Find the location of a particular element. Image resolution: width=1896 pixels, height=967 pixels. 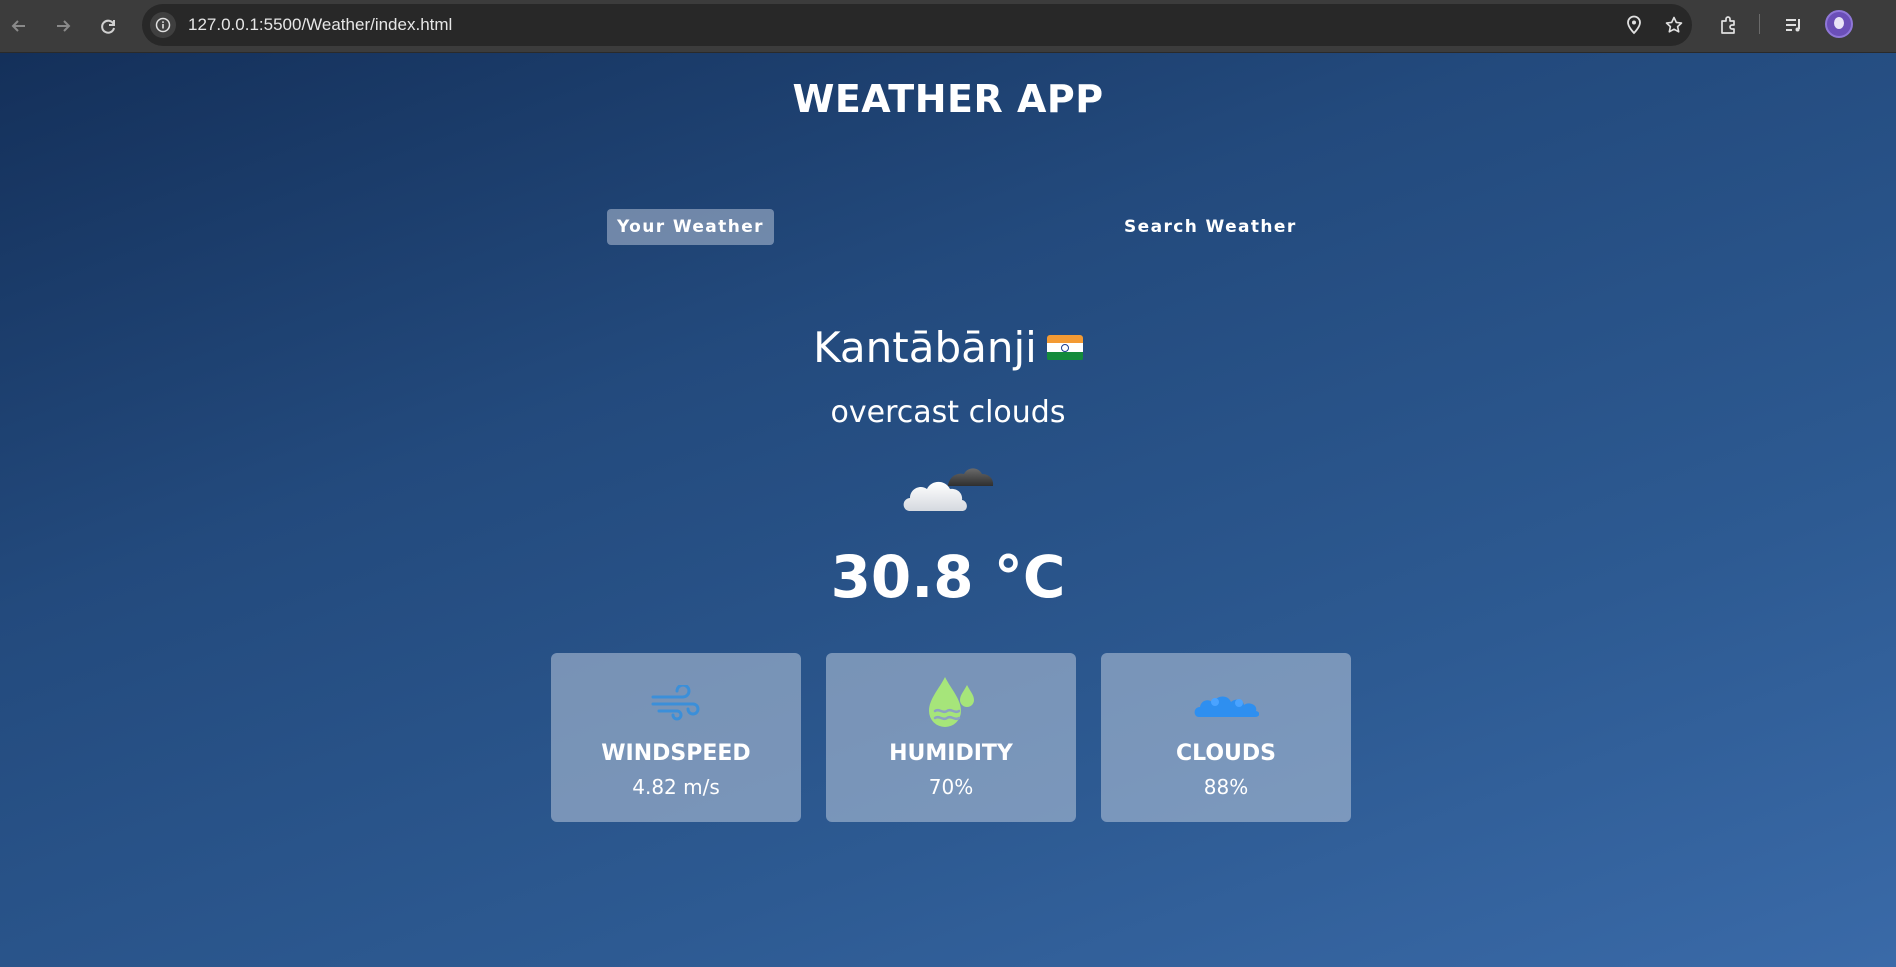

back-arrow-icon is located at coordinates (18, 26).